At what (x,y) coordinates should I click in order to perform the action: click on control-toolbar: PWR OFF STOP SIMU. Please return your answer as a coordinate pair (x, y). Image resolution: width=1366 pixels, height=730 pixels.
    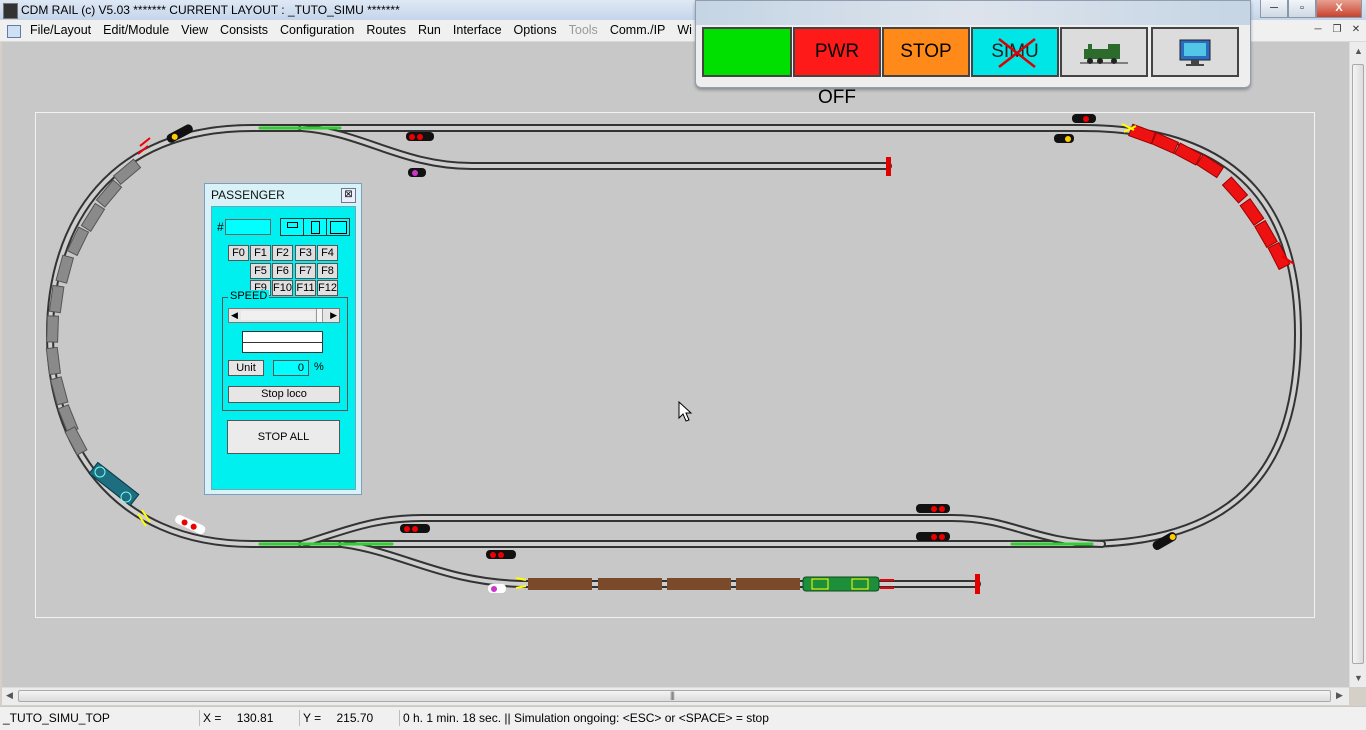
    Looking at the image, I should click on (973, 54).